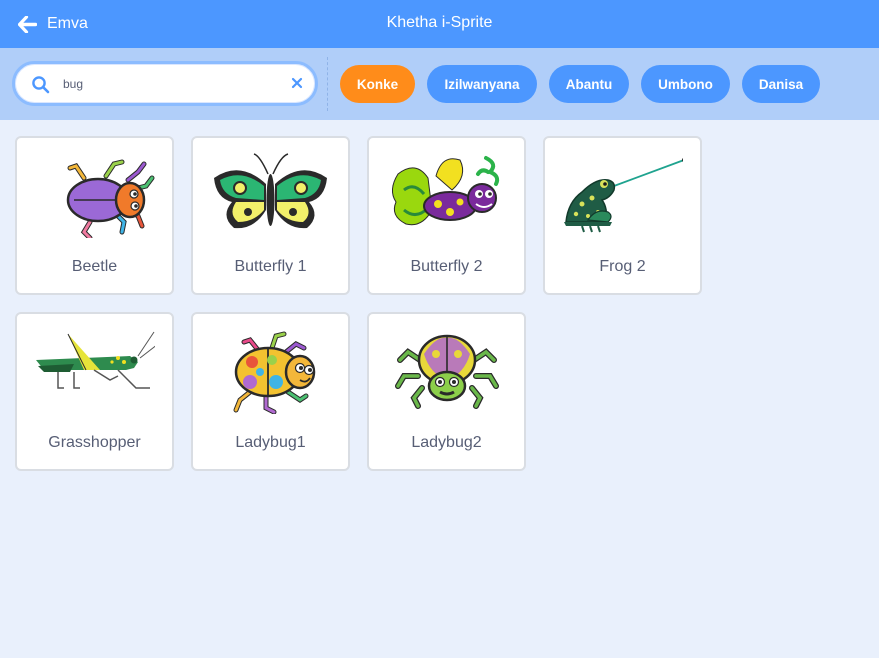 Image resolution: width=879 pixels, height=658 pixels. Describe the element at coordinates (297, 83) in the screenshot. I see `close-icon` at that location.